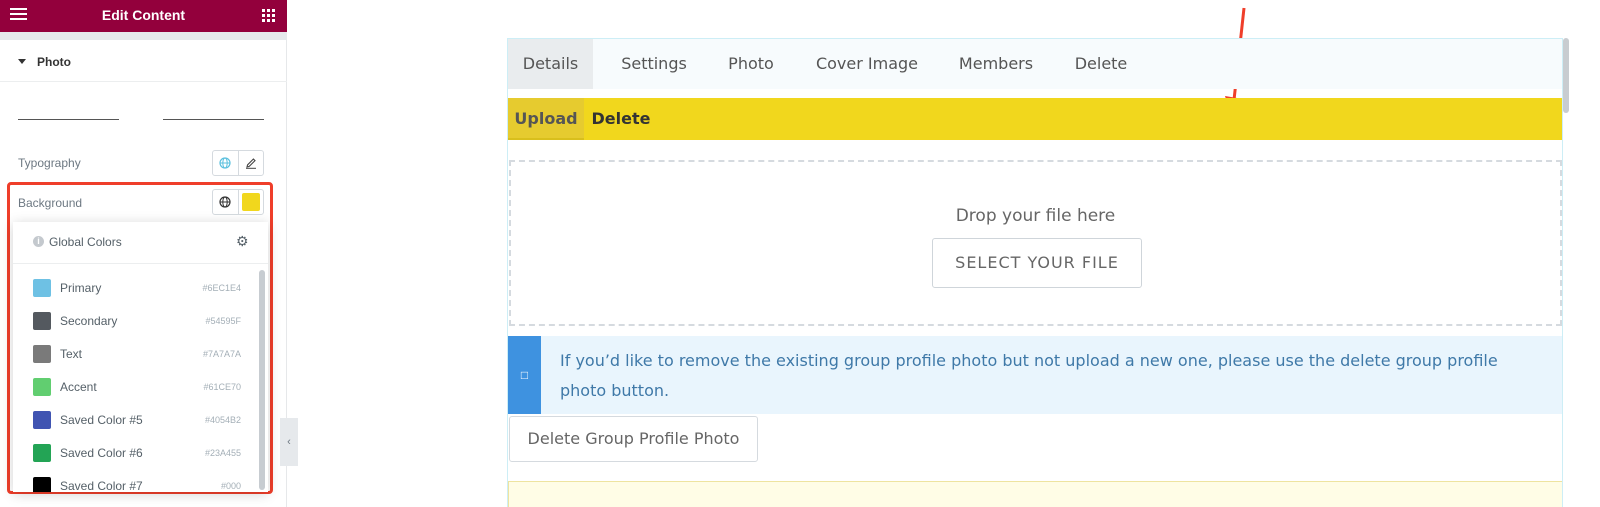 This screenshot has width=1600, height=507. I want to click on color-hex: #4054B2, so click(222, 420).